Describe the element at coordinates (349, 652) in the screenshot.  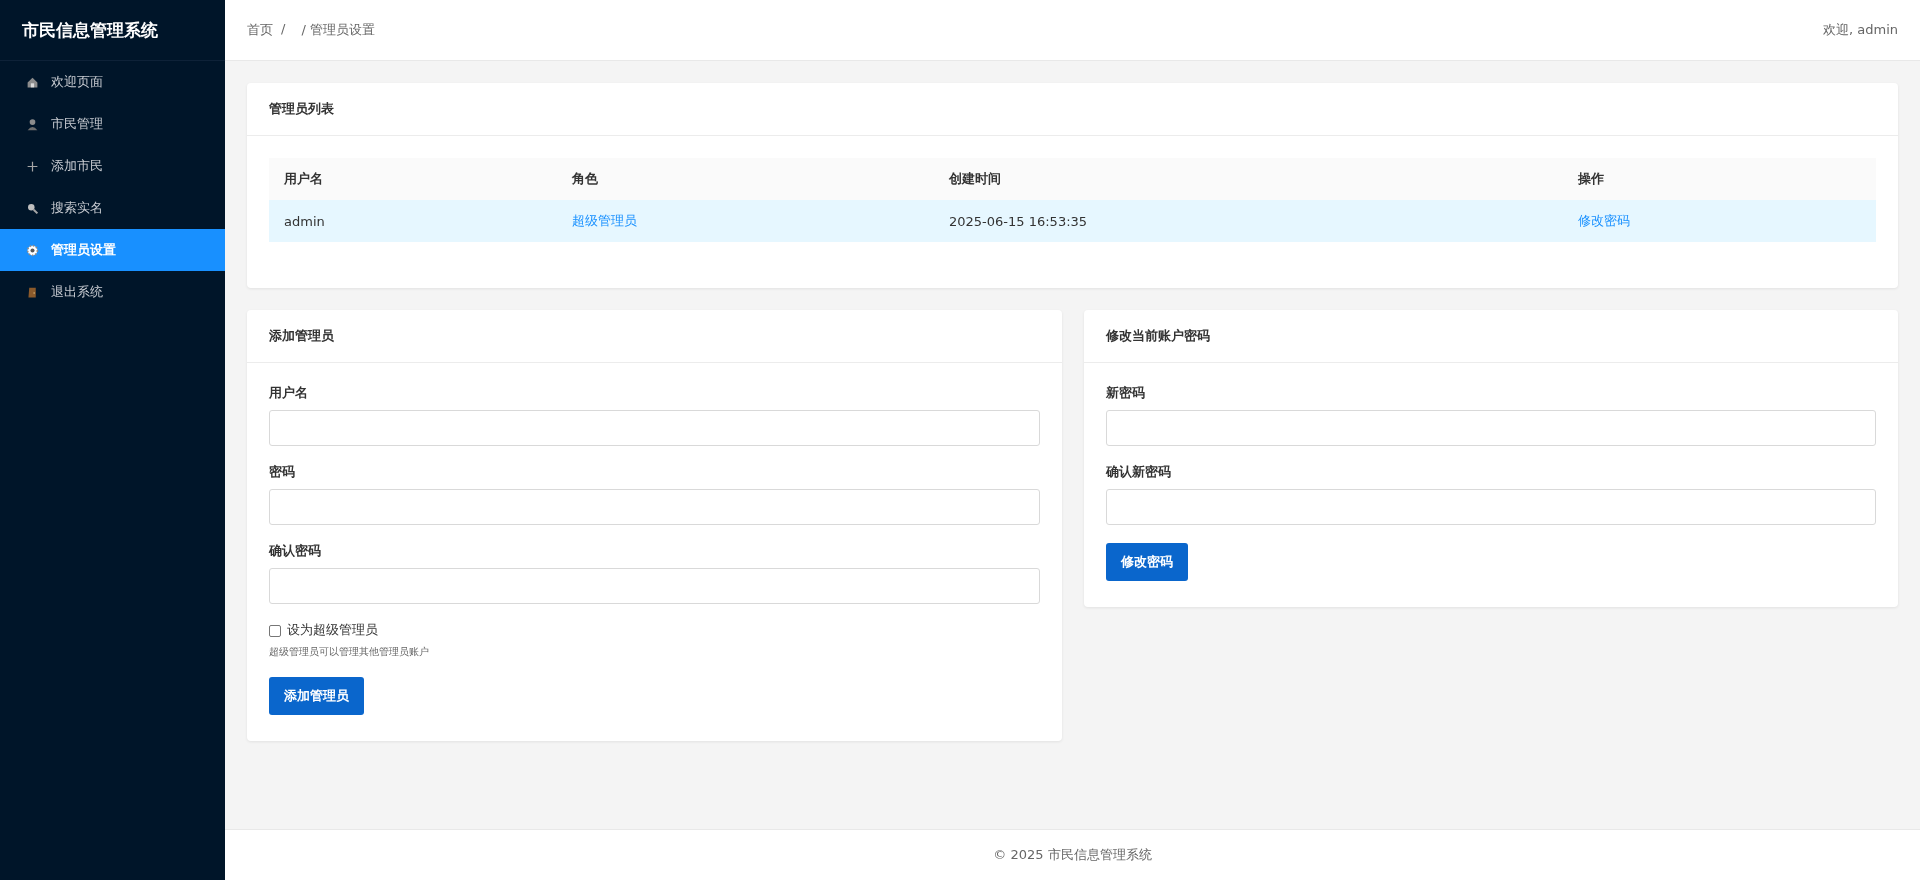
I see `hint-text: 超级管理员可以管理其他管理员账户` at that location.